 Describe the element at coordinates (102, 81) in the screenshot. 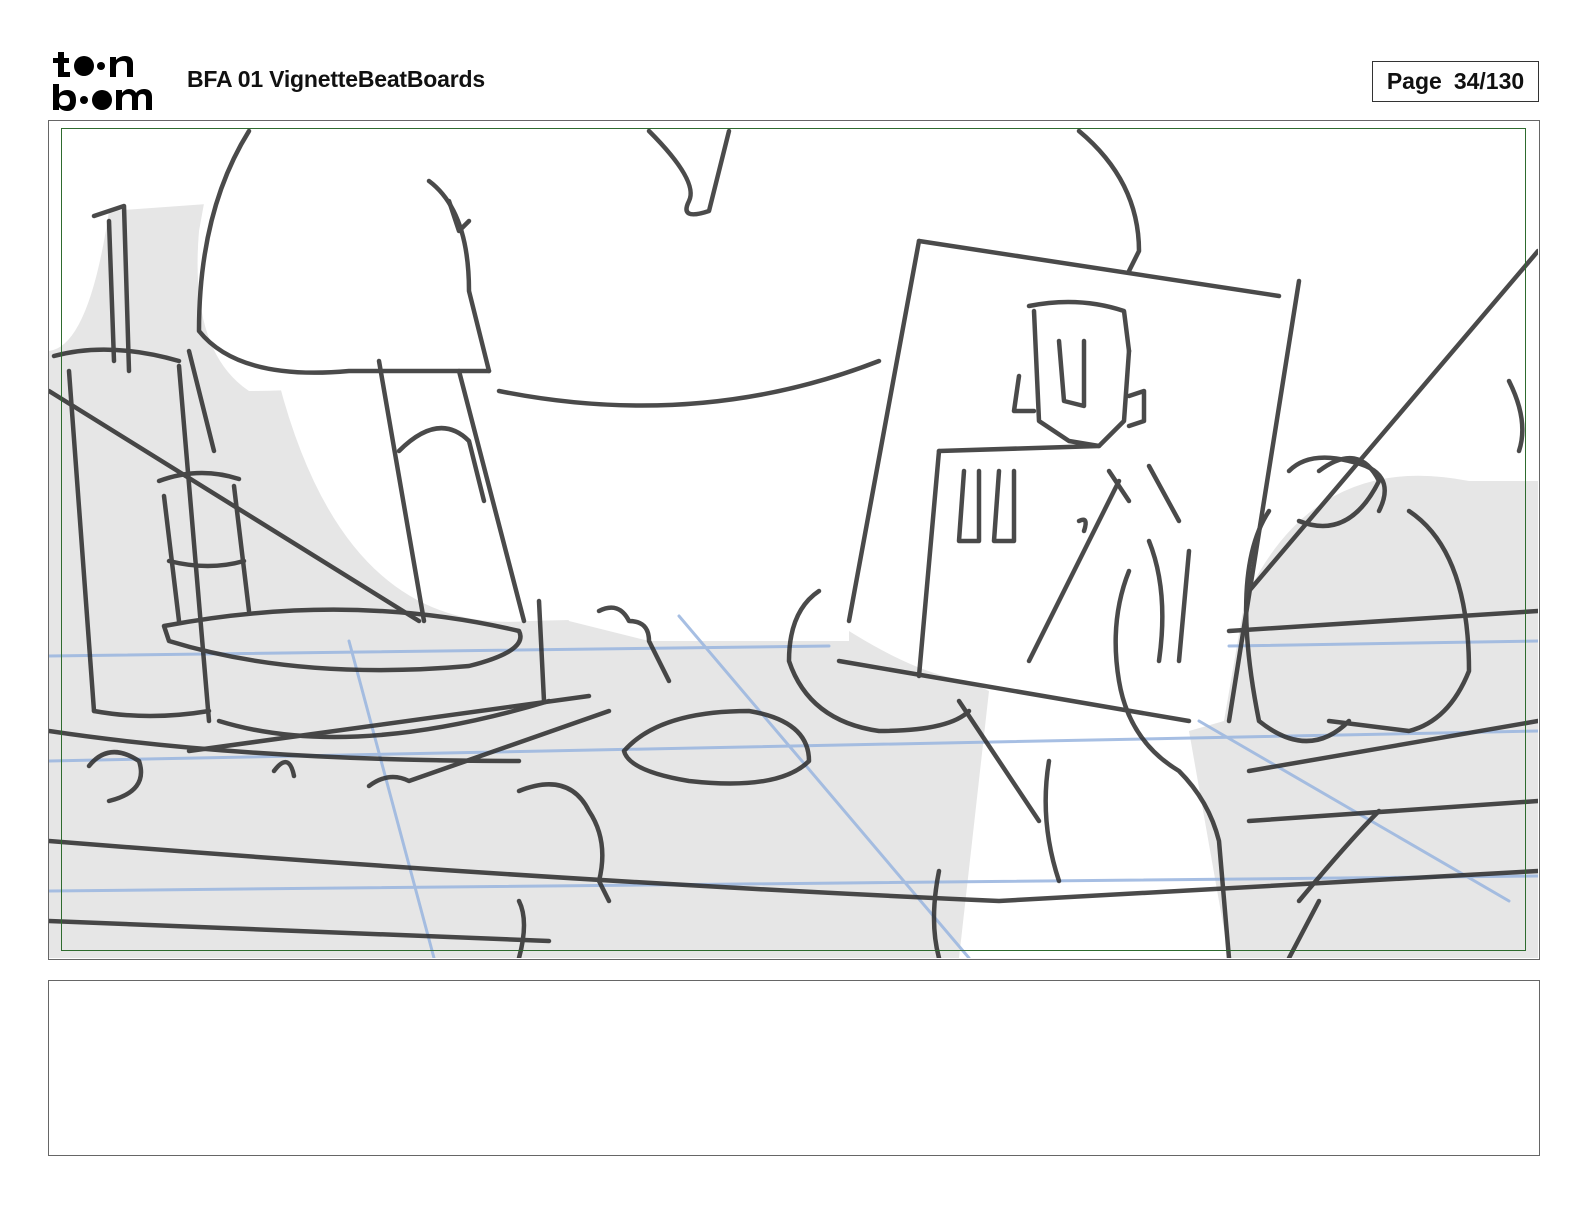

I see `toonboom-logo-mark` at that location.